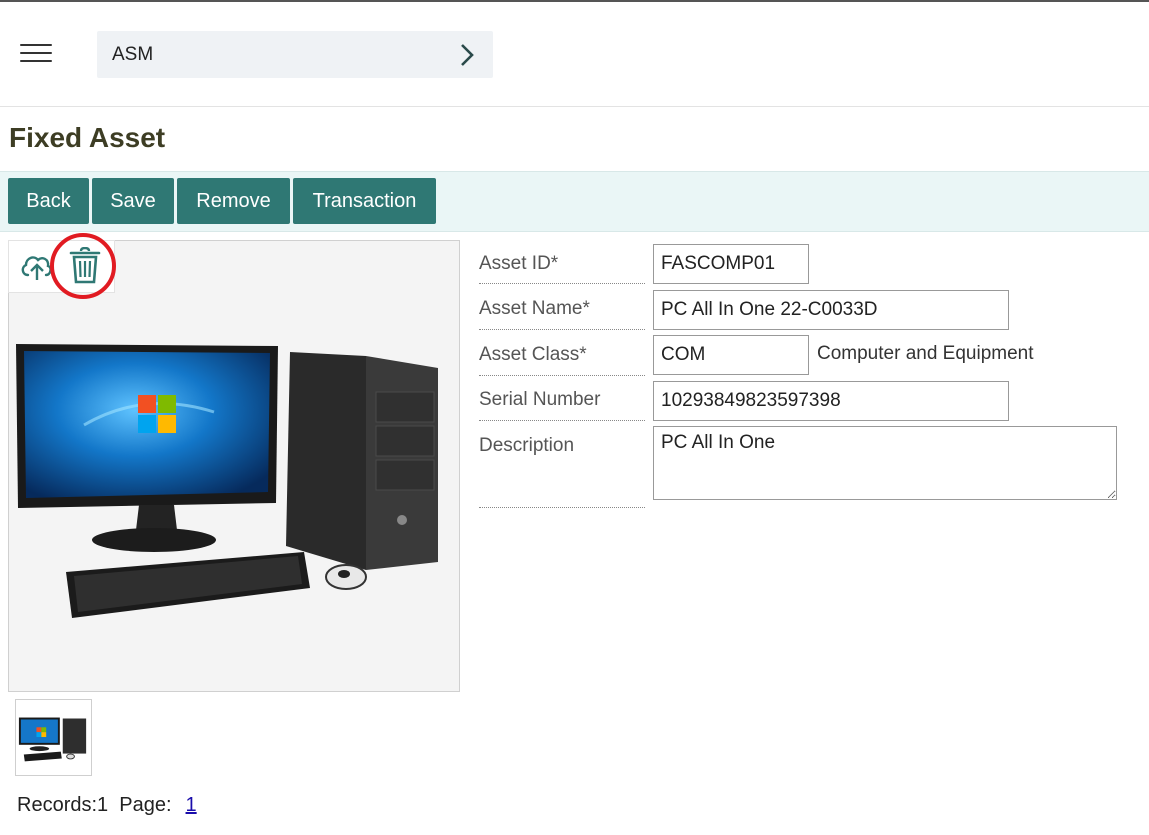 The height and width of the screenshot is (835, 1149). I want to click on image-tools, so click(61, 266).